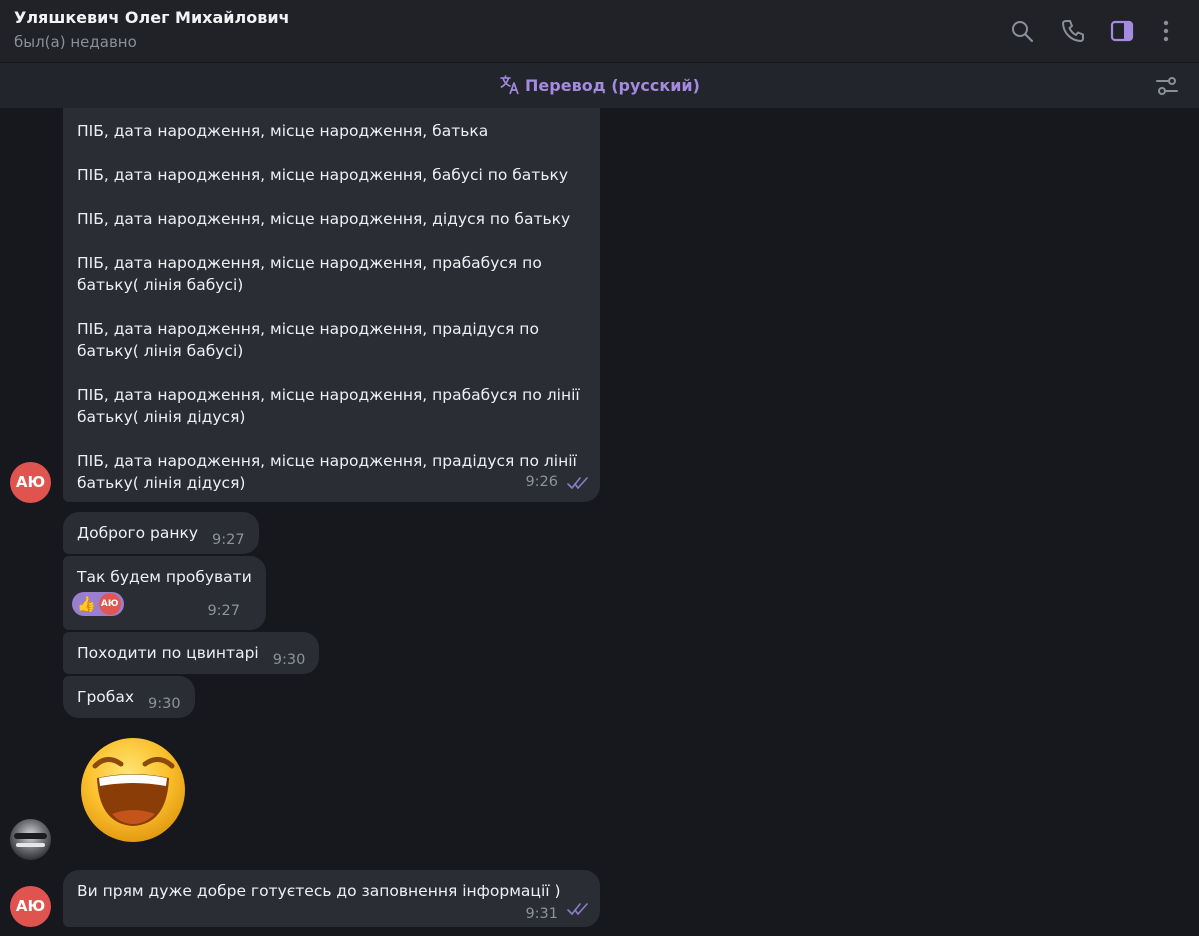 The image size is (1199, 936). What do you see at coordinates (168, 653) in the screenshot?
I see `message-text: Походити по цвинтарі` at bounding box center [168, 653].